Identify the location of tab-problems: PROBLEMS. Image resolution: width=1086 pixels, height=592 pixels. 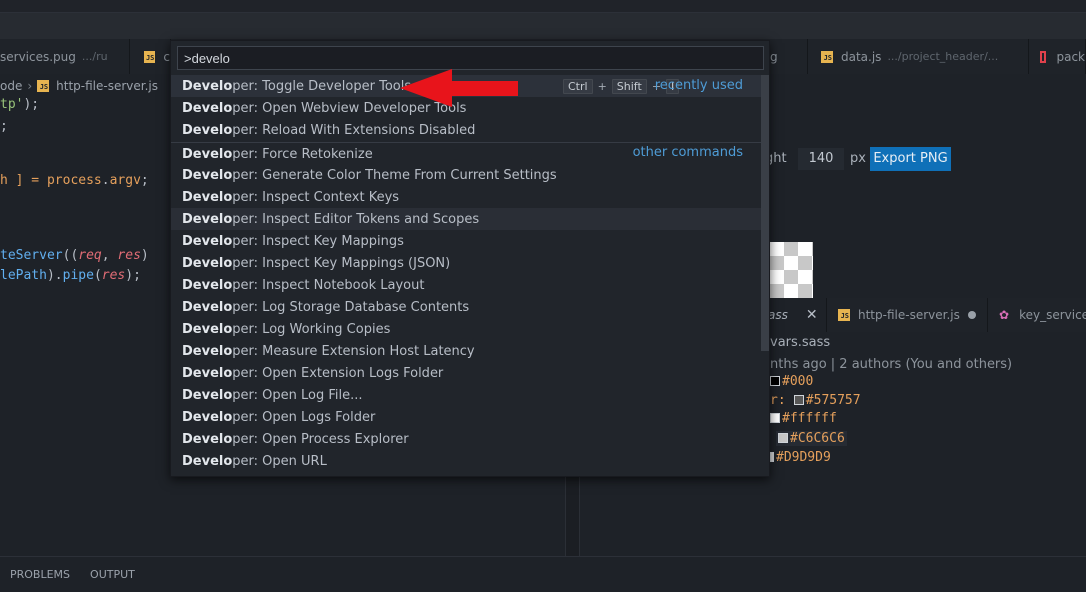
(40, 574).